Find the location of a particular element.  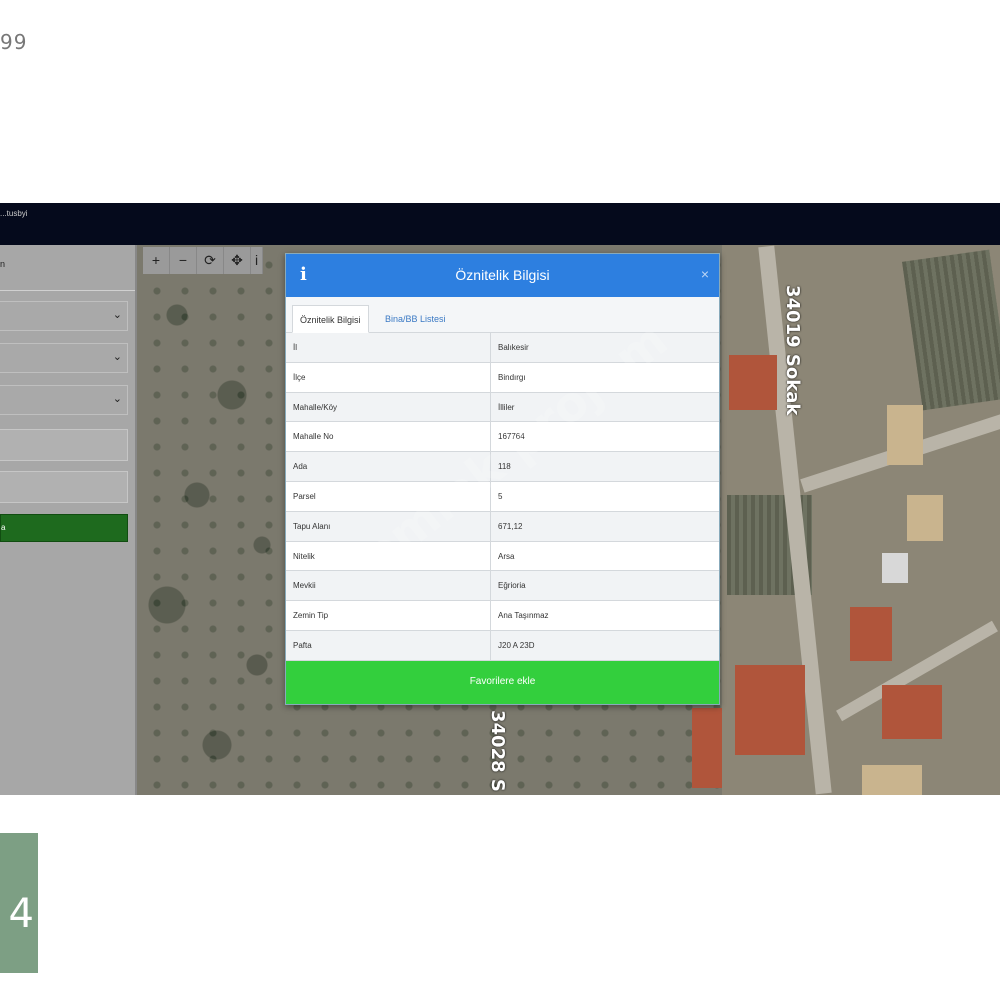

row-key: Nitelik is located at coordinates (388, 556).